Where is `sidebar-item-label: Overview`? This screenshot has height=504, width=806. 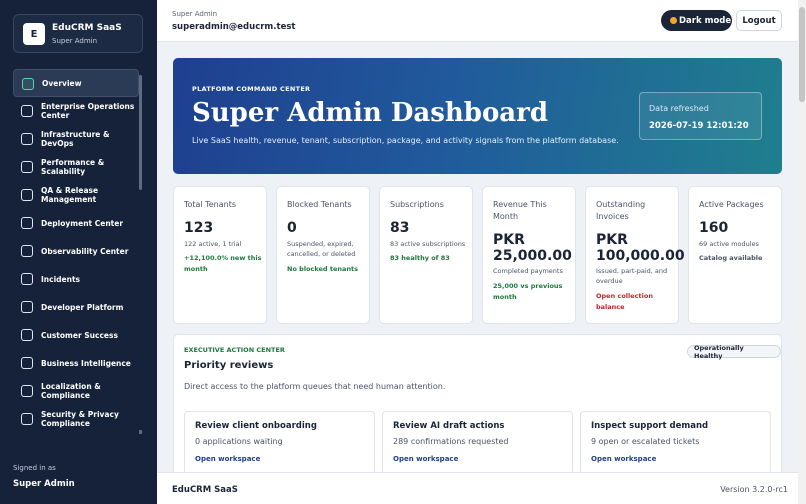
sidebar-item-label: Overview is located at coordinates (62, 83).